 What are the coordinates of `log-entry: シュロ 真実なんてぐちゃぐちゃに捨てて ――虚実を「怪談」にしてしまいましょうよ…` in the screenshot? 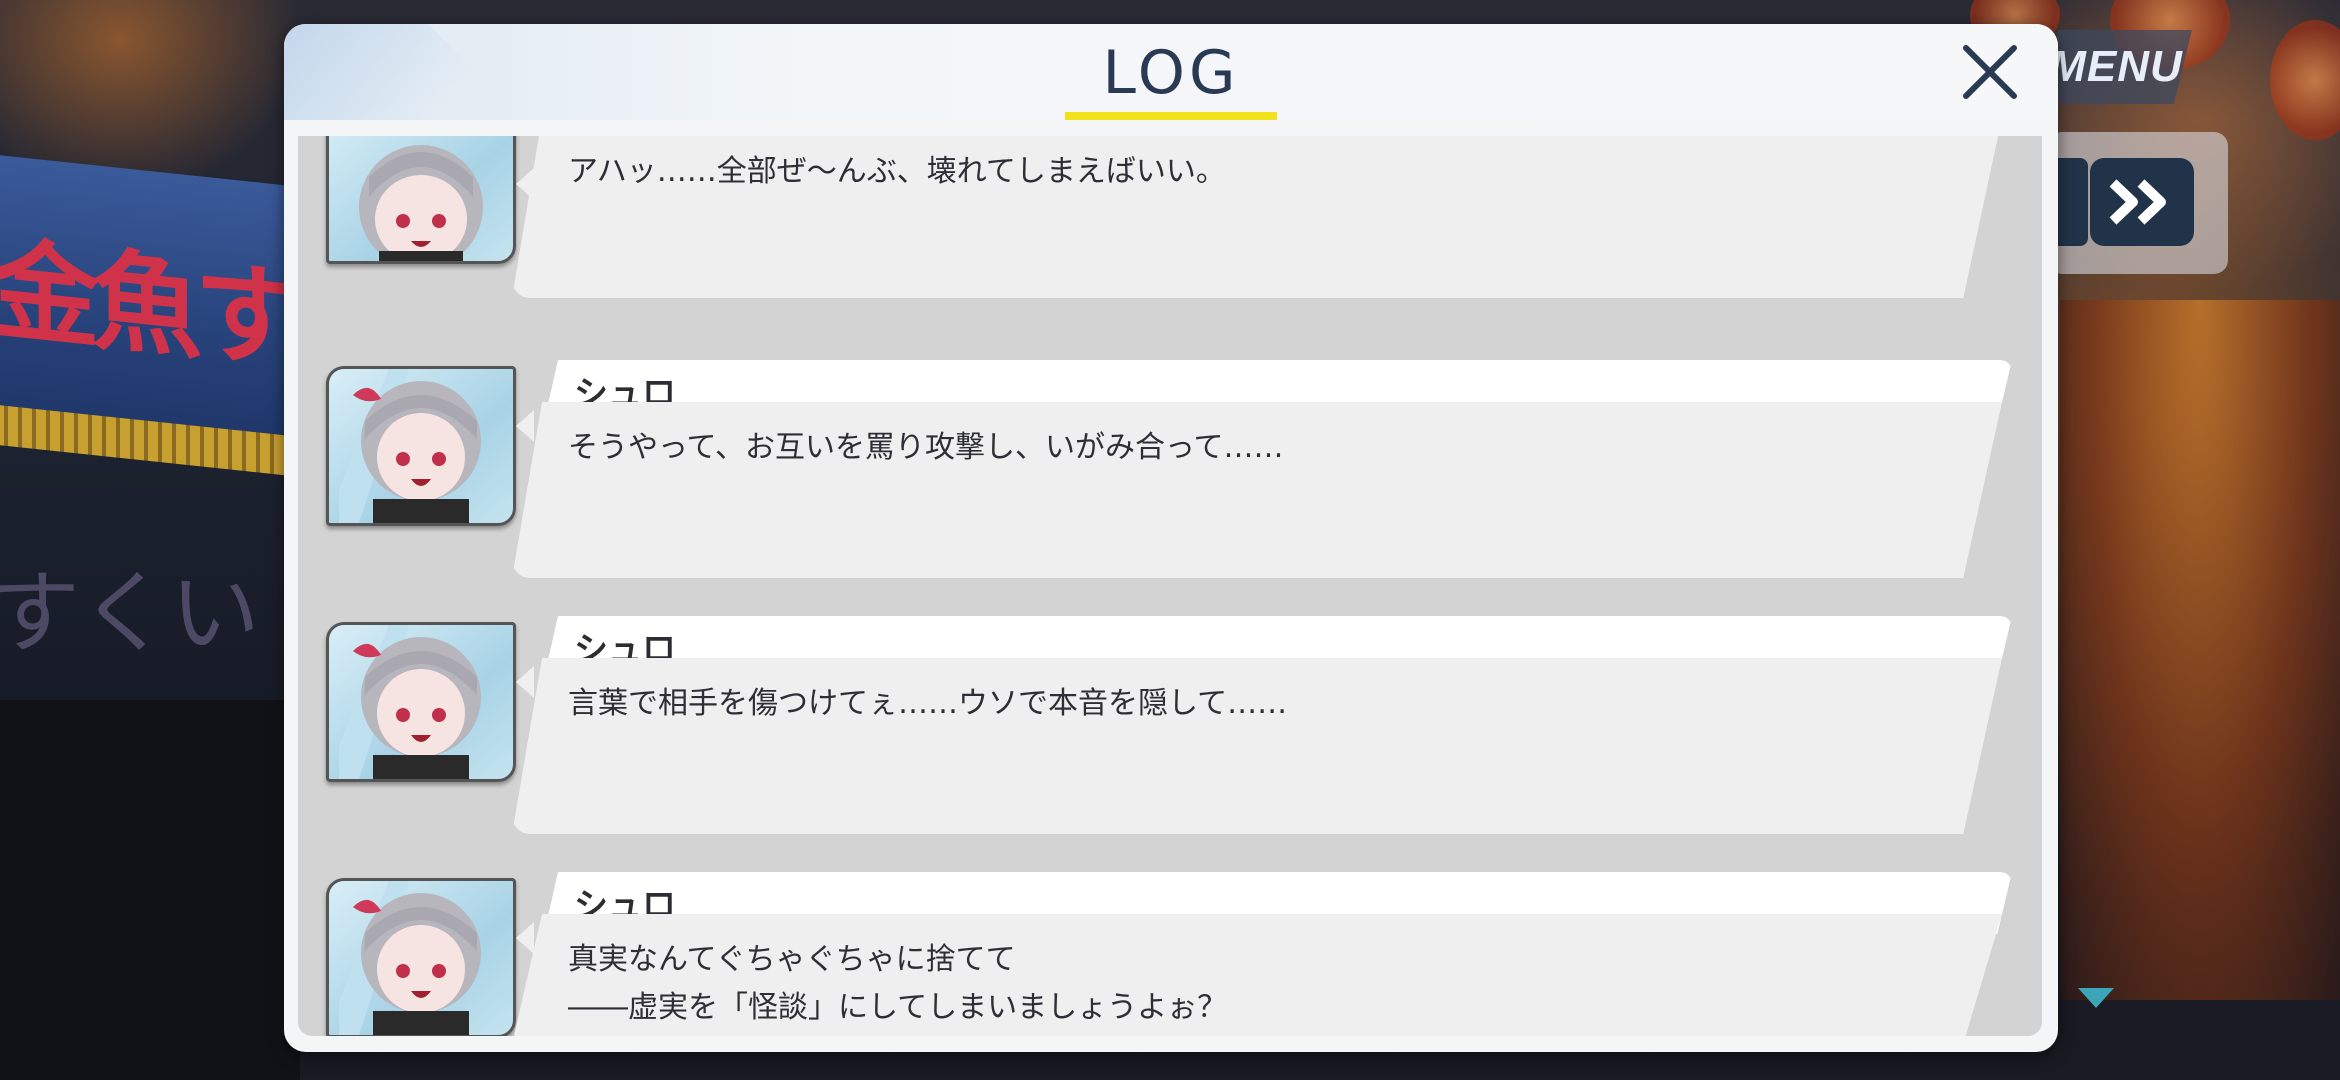 It's located at (1170, 954).